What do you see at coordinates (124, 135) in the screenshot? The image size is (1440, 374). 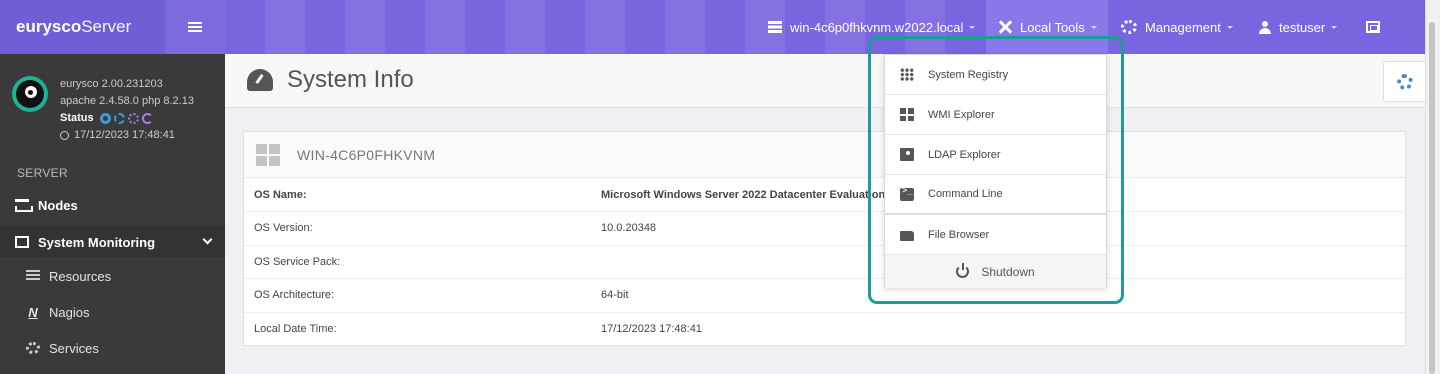 I see `status-timestamp: 17/12/2023 17:48:41` at bounding box center [124, 135].